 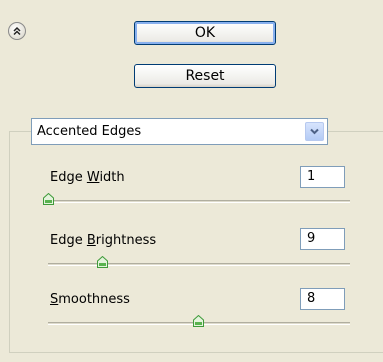 What do you see at coordinates (48, 199) in the screenshot?
I see `edge-width-slider-thumb` at bounding box center [48, 199].